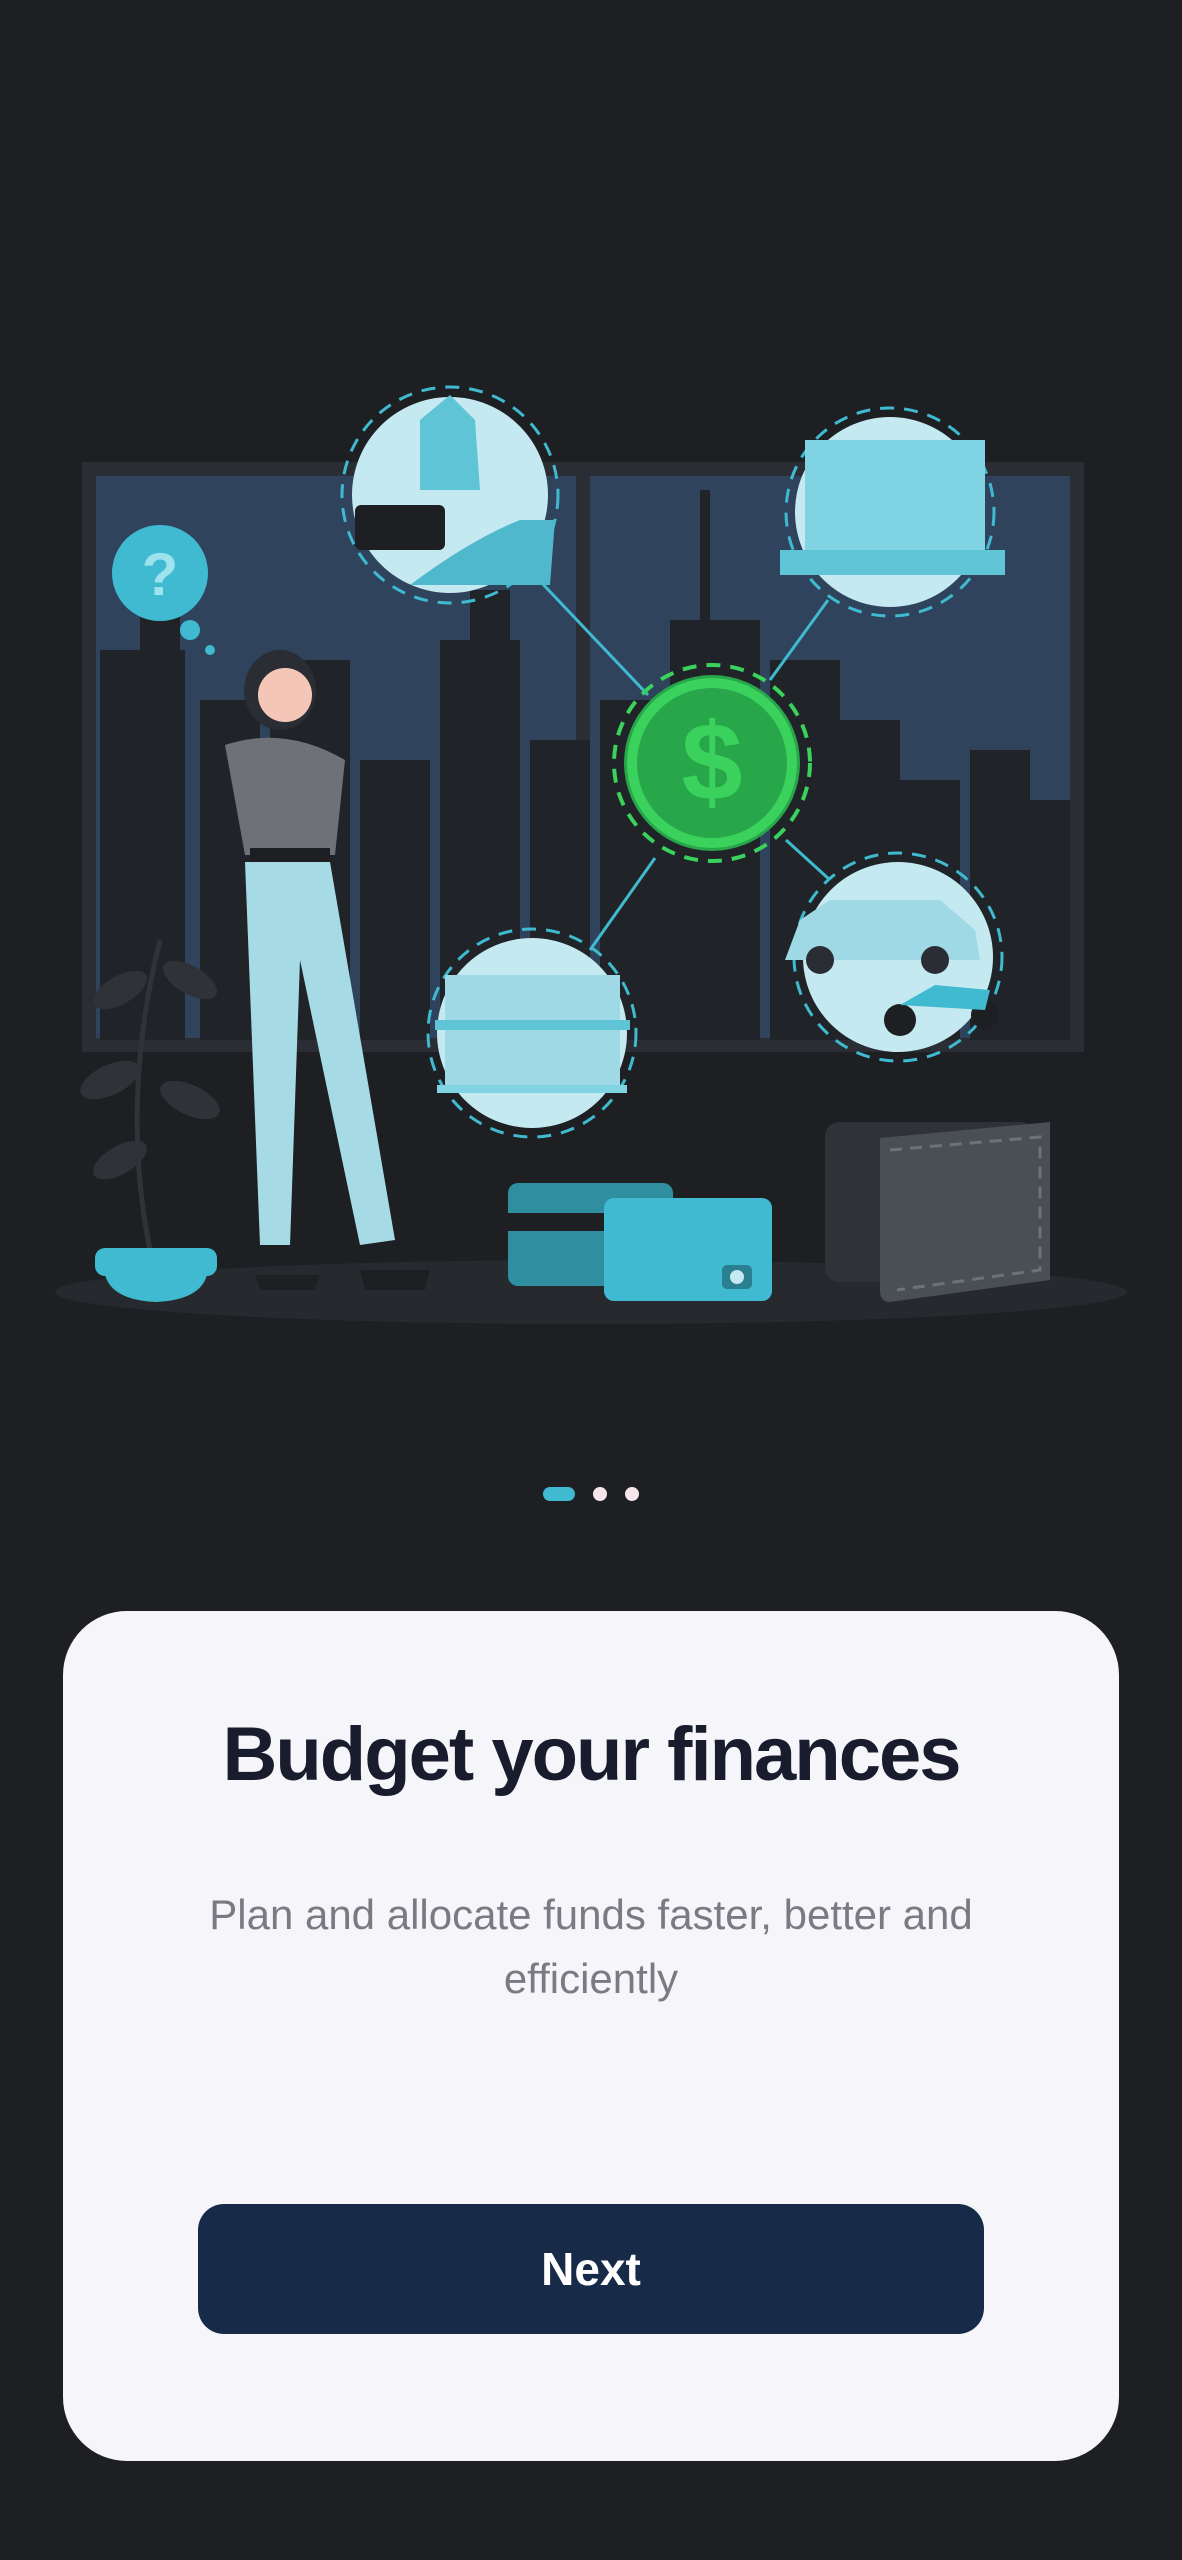  Describe the element at coordinates (937, 1212) in the screenshot. I see `wallet` at that location.